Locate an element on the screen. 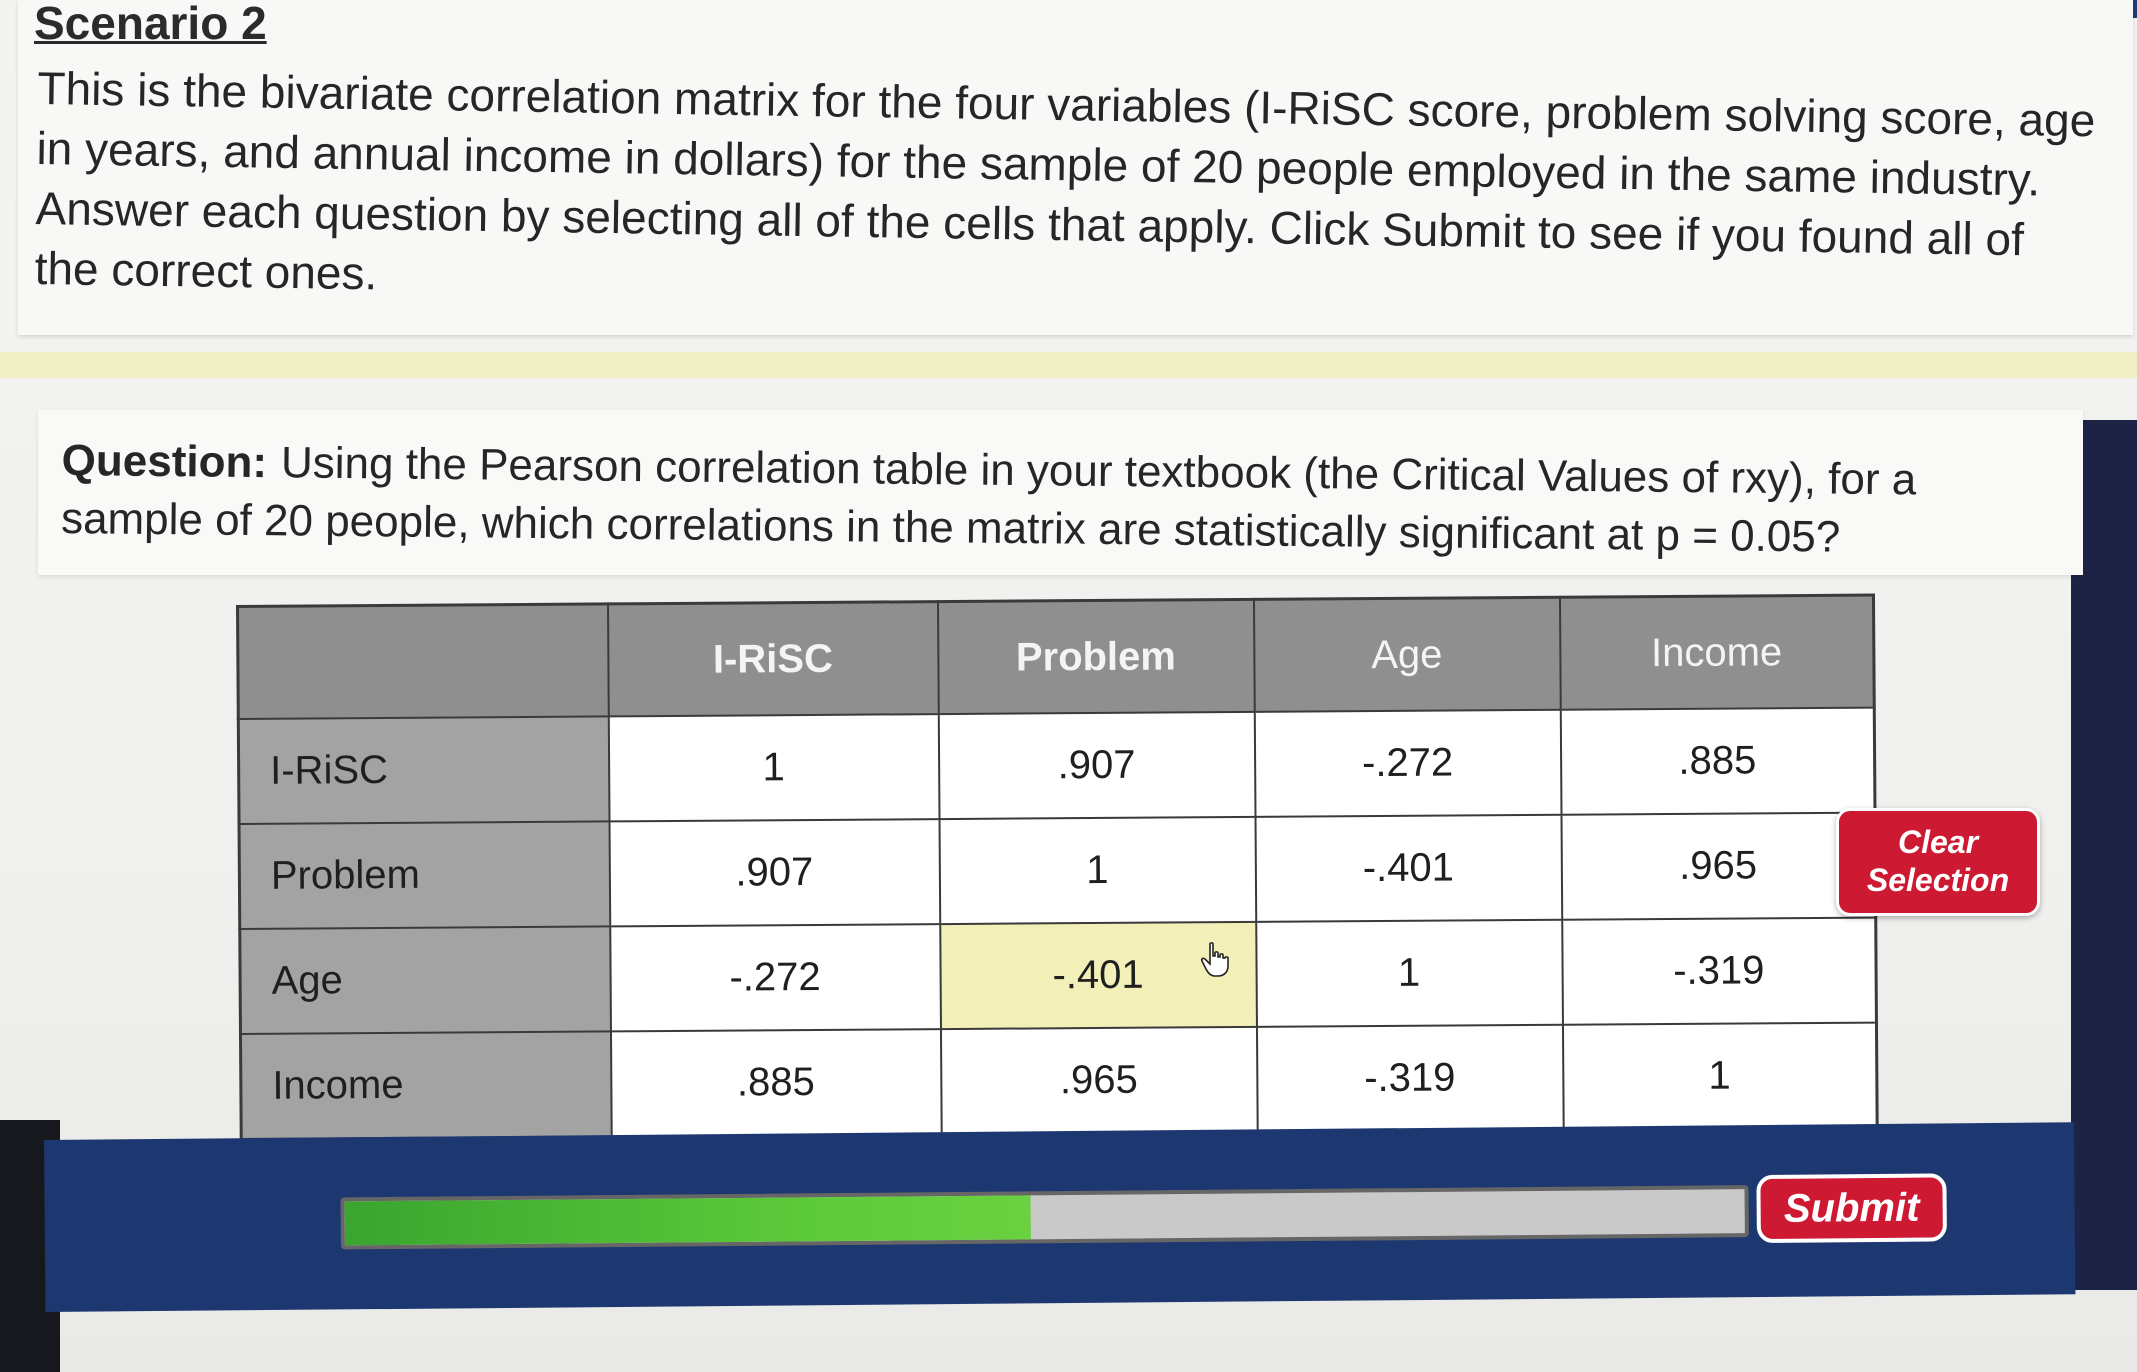  clear-button-label-line2: Selection is located at coordinates (1938, 880).